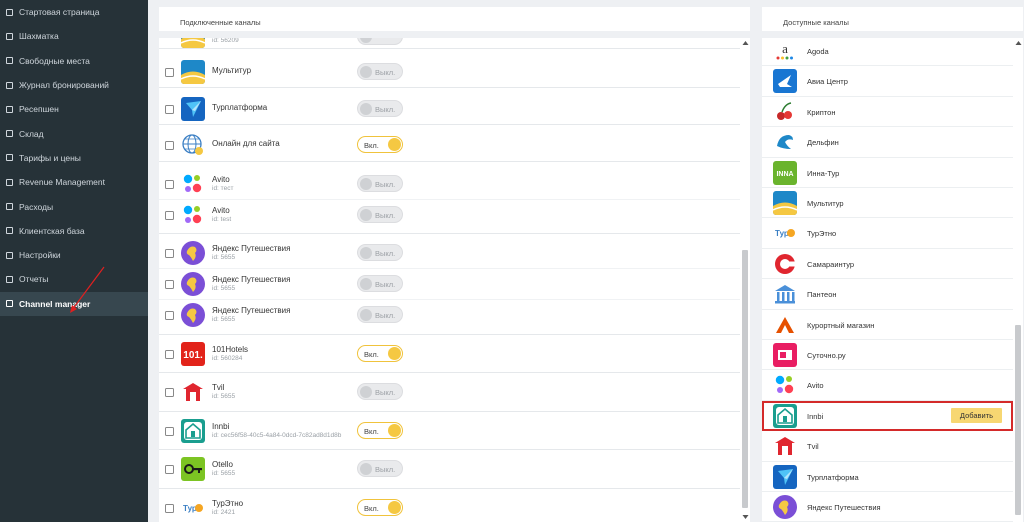  Describe the element at coordinates (74, 206) in the screenshot. I see `sidebar-item-8: Расходы` at that location.